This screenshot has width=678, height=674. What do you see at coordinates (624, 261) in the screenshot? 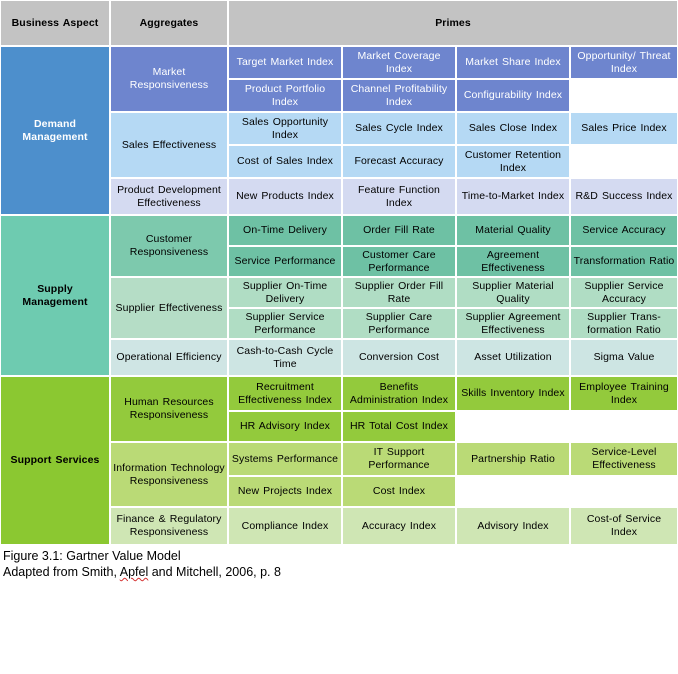
I see `prime-cell: Transformation Ratio` at bounding box center [624, 261].